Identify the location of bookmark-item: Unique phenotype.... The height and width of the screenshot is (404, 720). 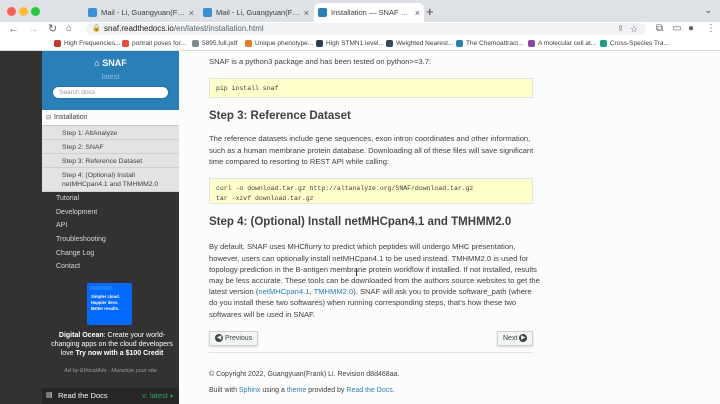
(279, 43).